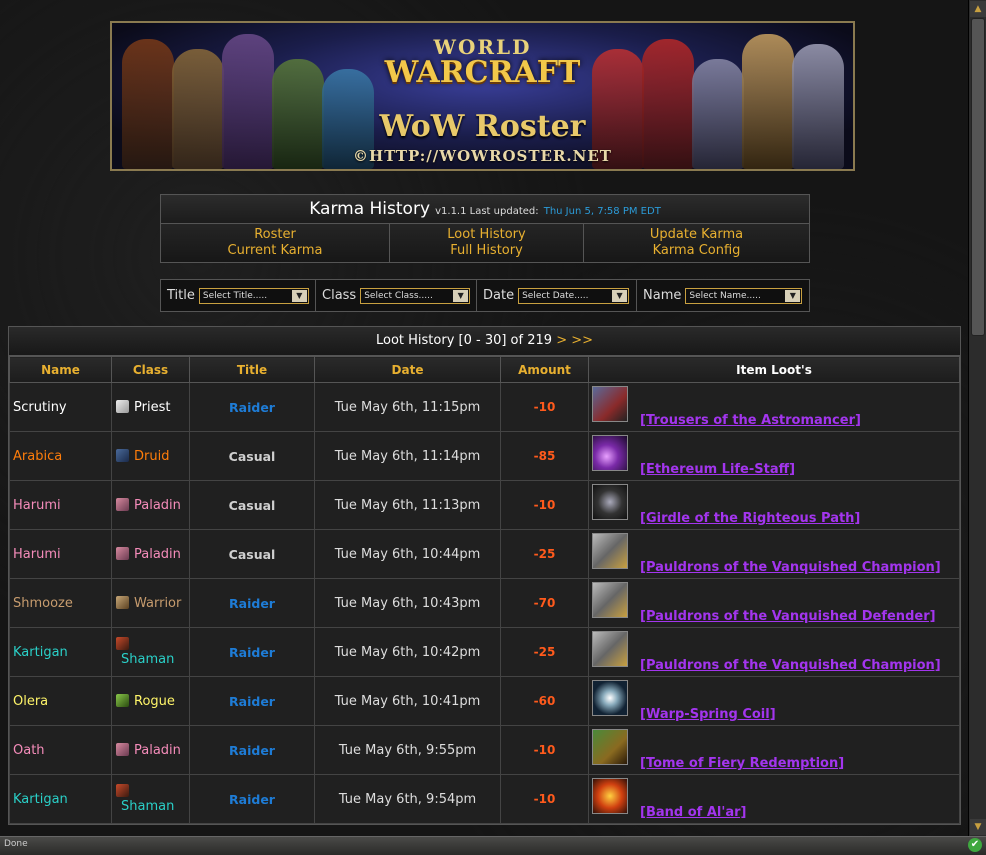  Describe the element at coordinates (483, 63) in the screenshot. I see `wow-logo: WORLD WARCRAFT` at that location.